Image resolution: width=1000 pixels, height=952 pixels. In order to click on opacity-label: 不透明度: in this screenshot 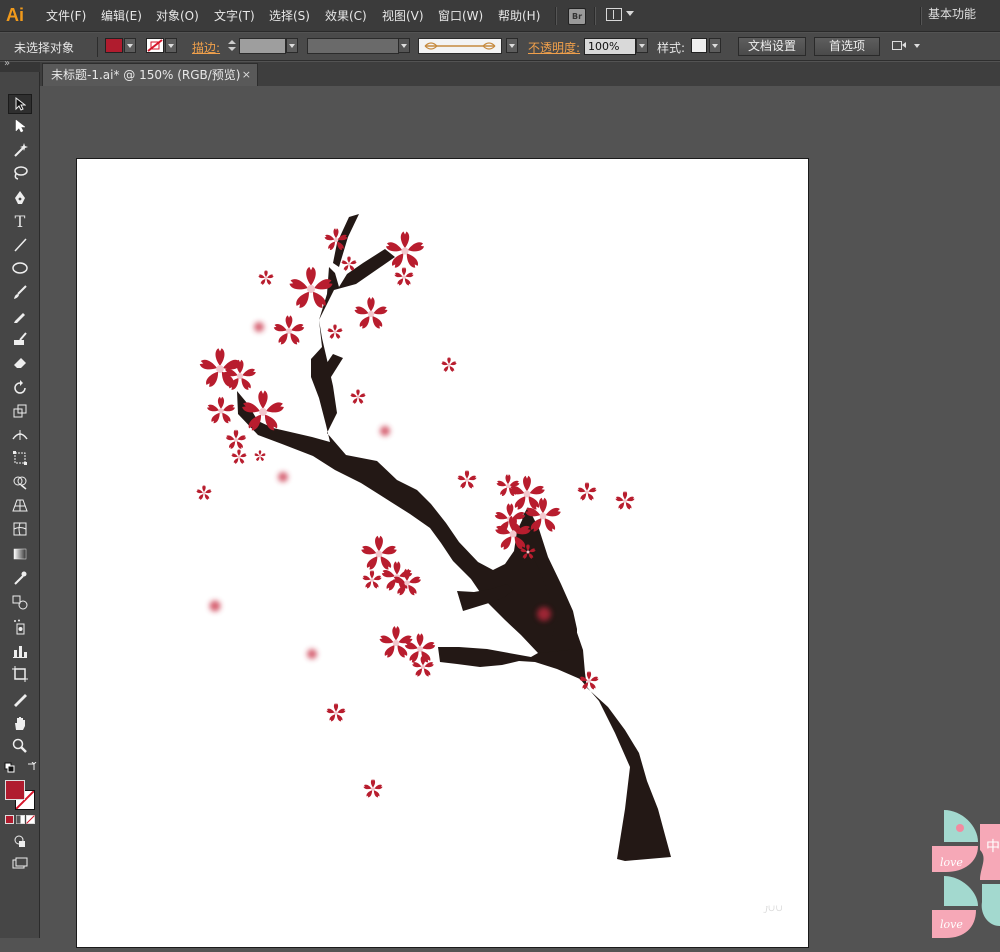, I will do `click(554, 47)`.